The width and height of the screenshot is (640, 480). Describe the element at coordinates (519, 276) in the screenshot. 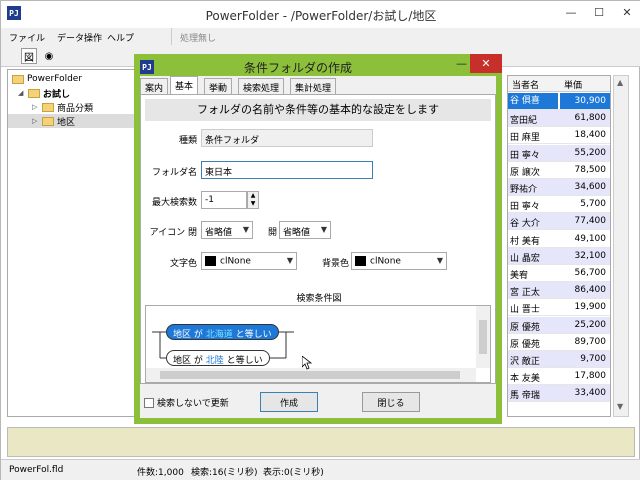

I see `cell-name: 美宥` at that location.